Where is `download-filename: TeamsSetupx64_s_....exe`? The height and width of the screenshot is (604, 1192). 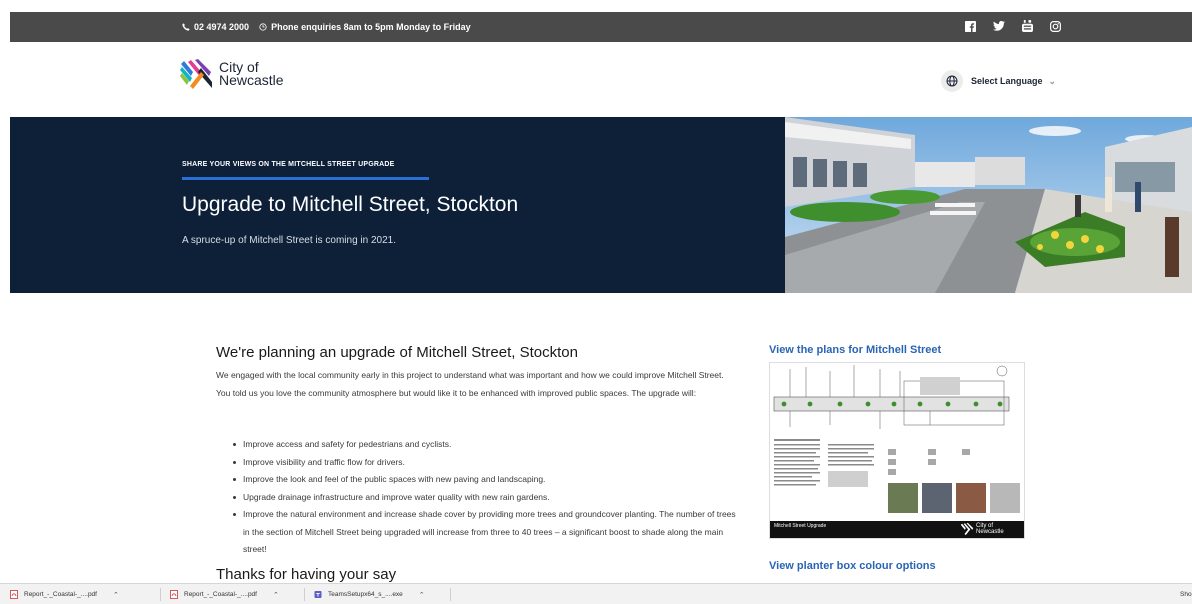 download-filename: TeamsSetupx64_s_....exe is located at coordinates (365, 594).